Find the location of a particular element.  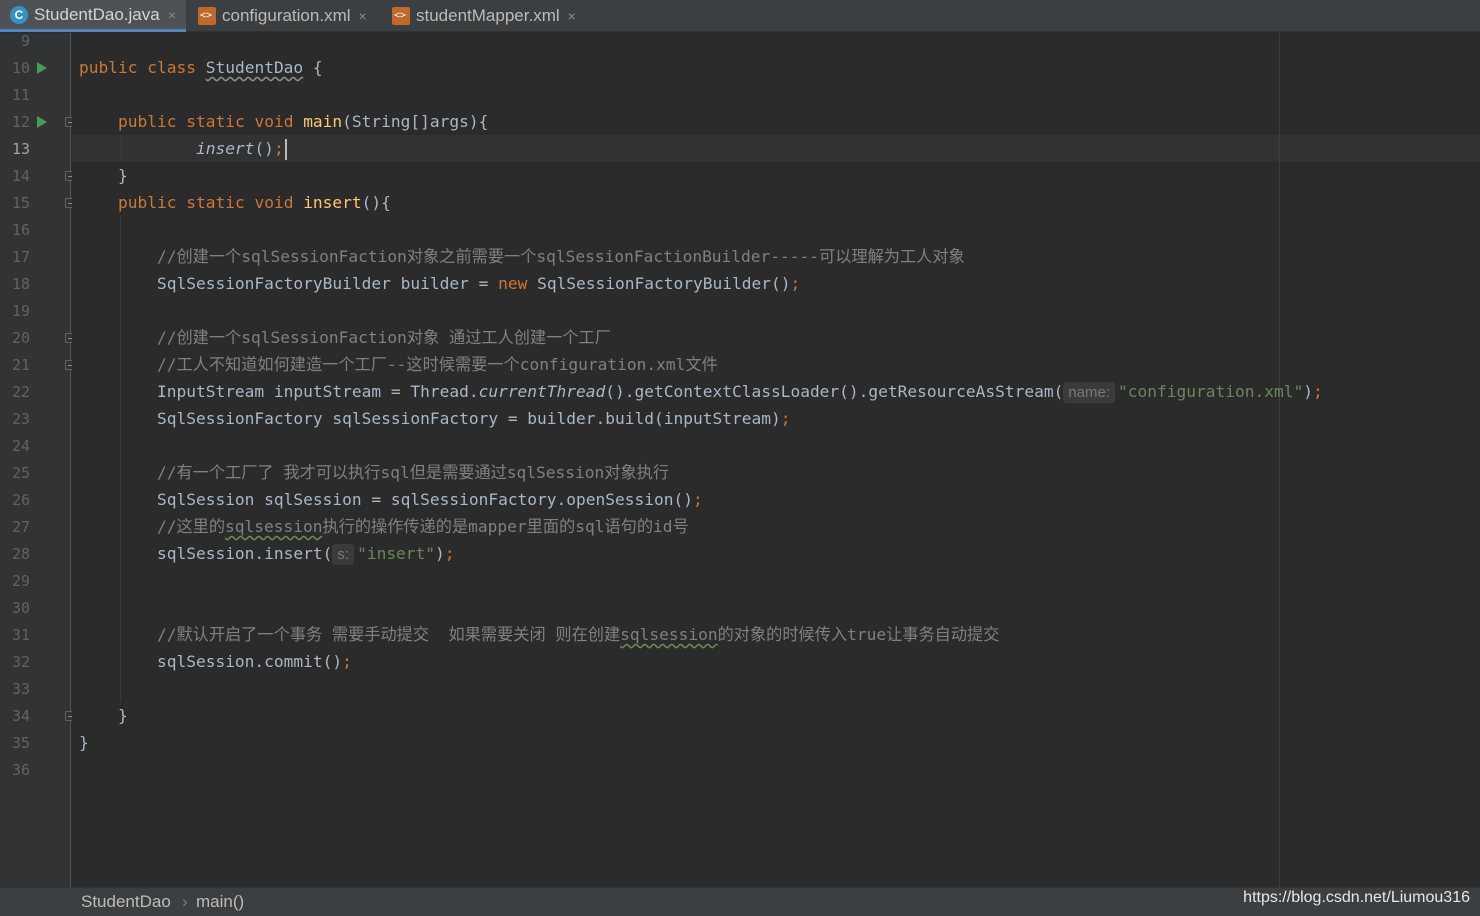

java-class-icon: C is located at coordinates (19, 14).